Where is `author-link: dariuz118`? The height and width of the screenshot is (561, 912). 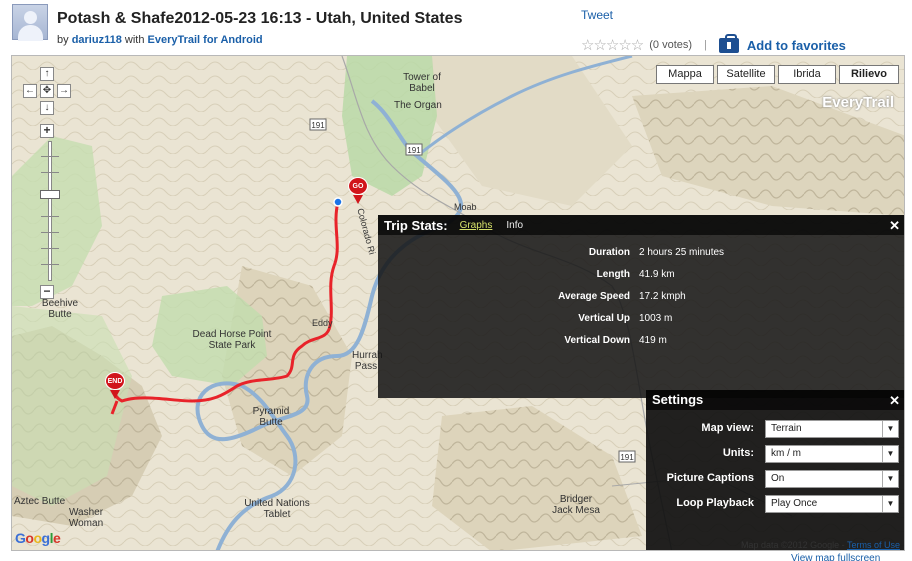
author-link: dariuz118 is located at coordinates (97, 40).